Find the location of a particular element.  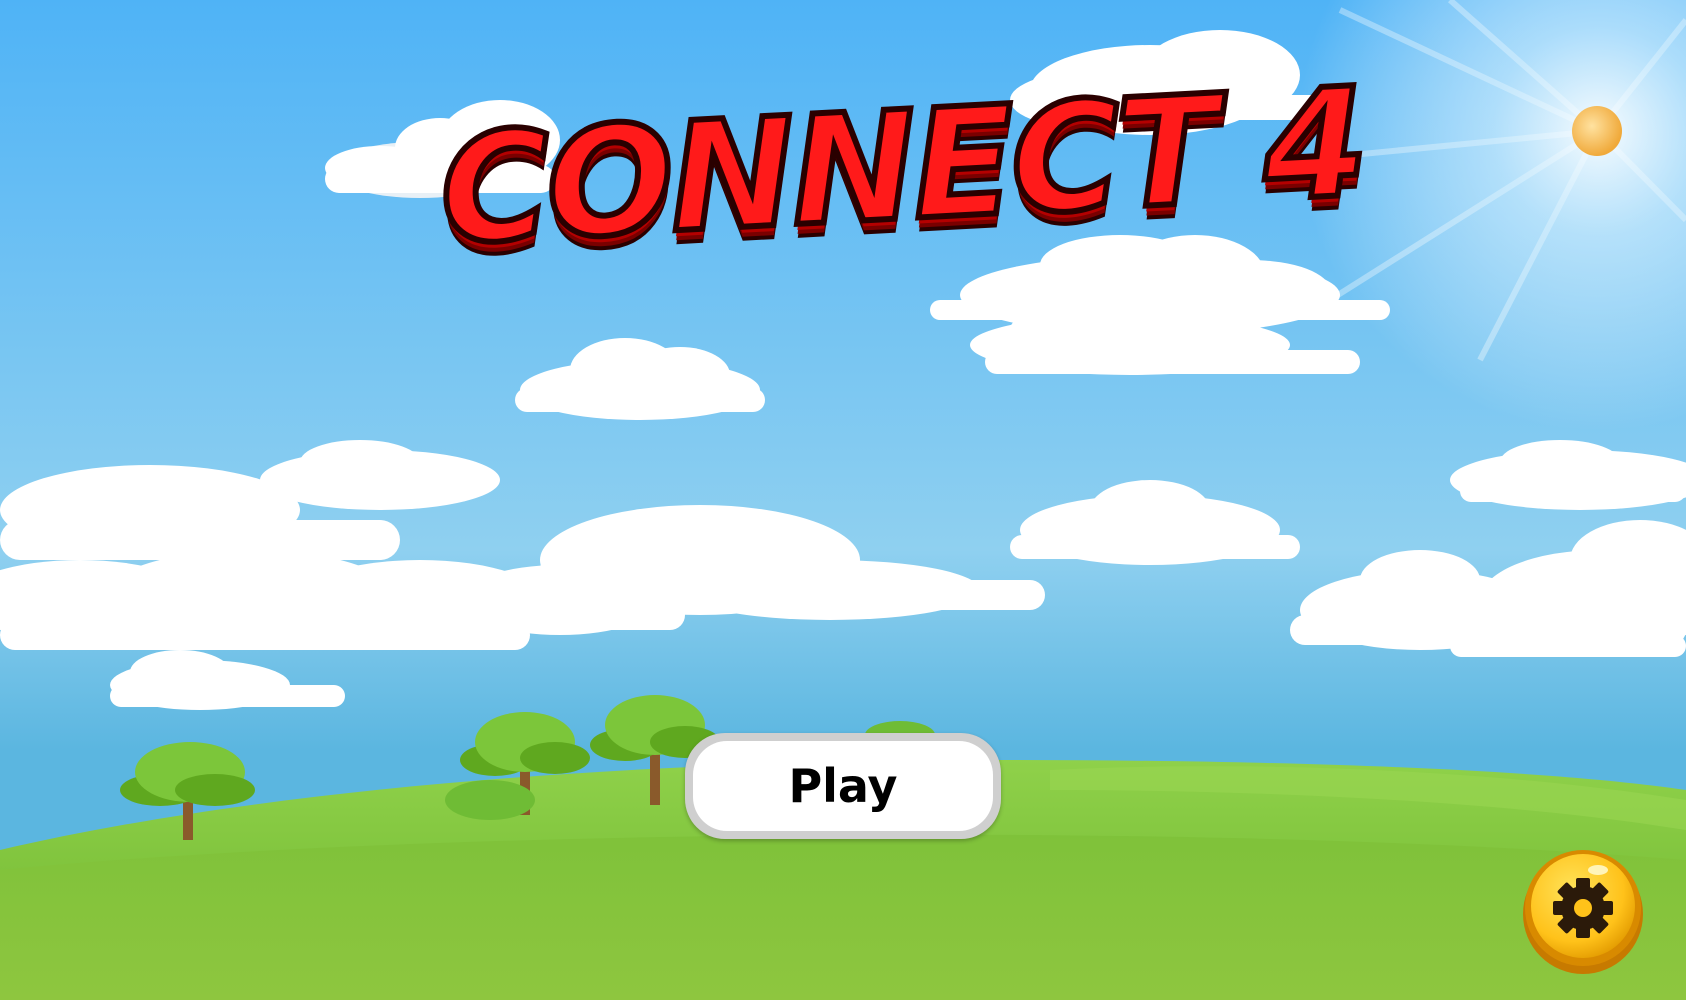

settings-button is located at coordinates (1583, 911).